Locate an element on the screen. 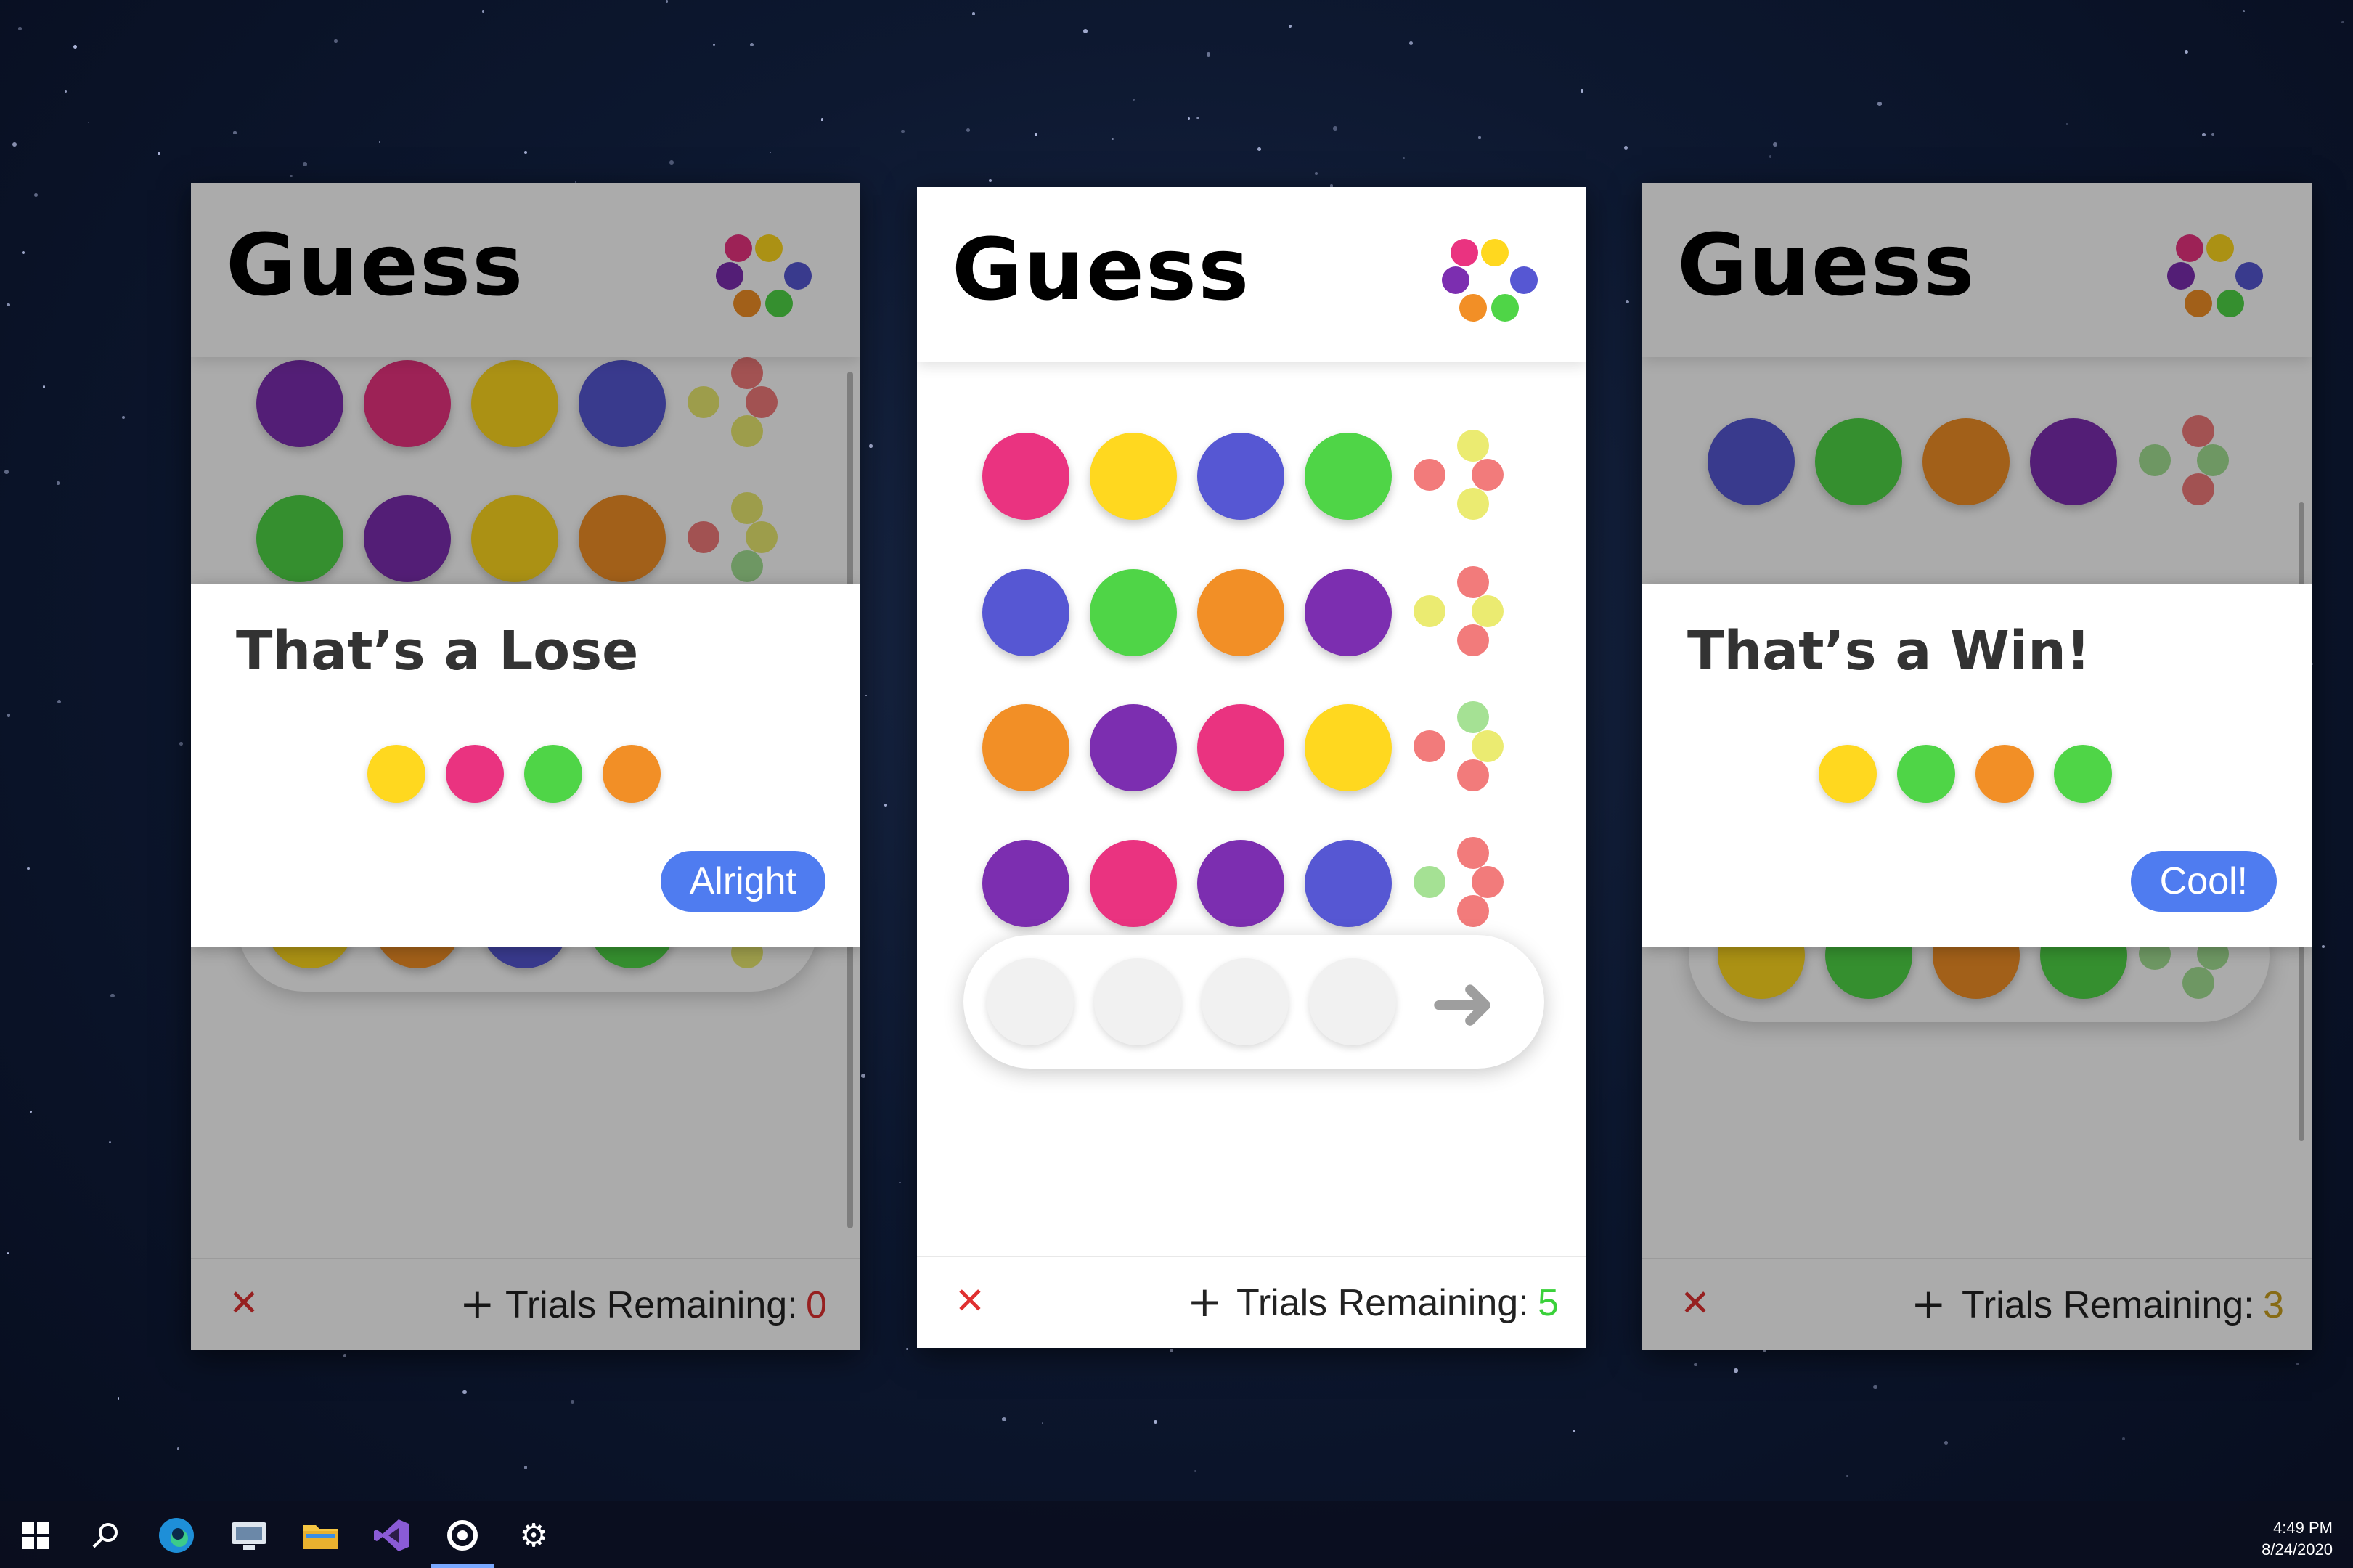  clock-date: 8/24/2020 is located at coordinates (2297, 1550).